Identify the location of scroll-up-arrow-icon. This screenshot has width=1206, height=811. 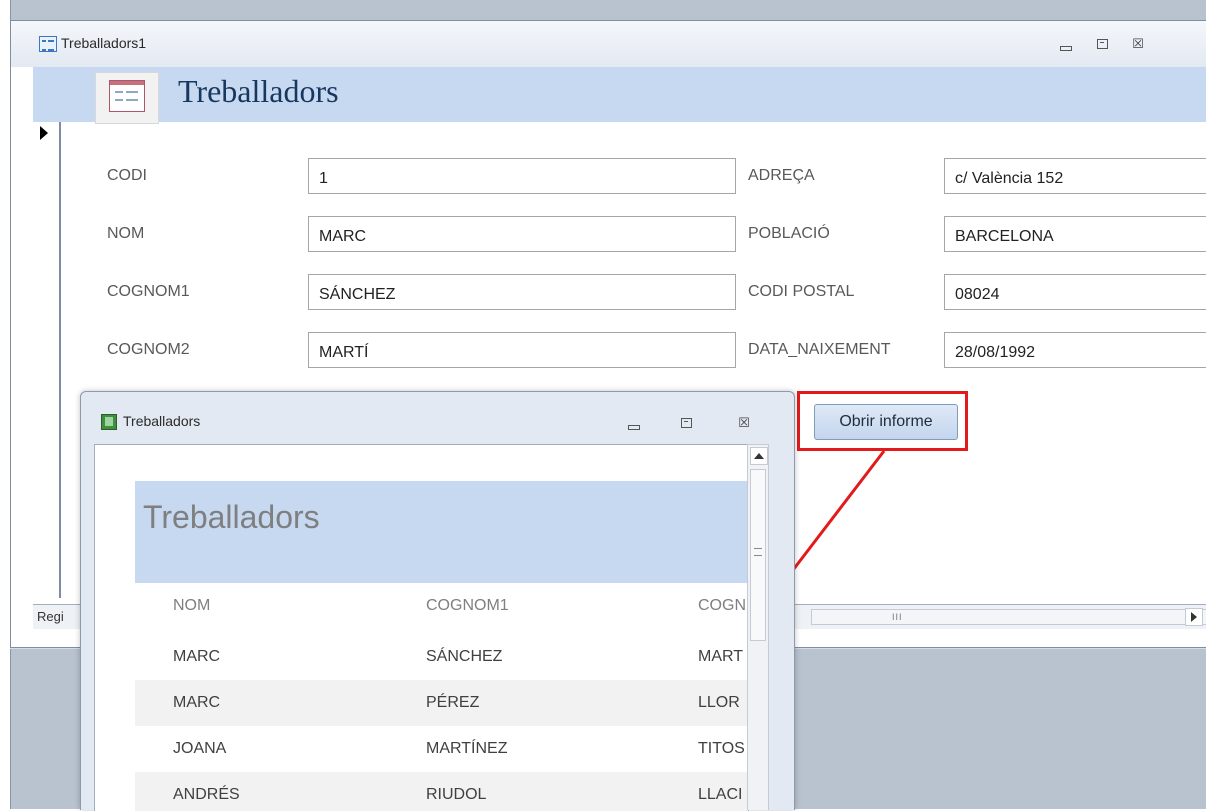
(759, 456).